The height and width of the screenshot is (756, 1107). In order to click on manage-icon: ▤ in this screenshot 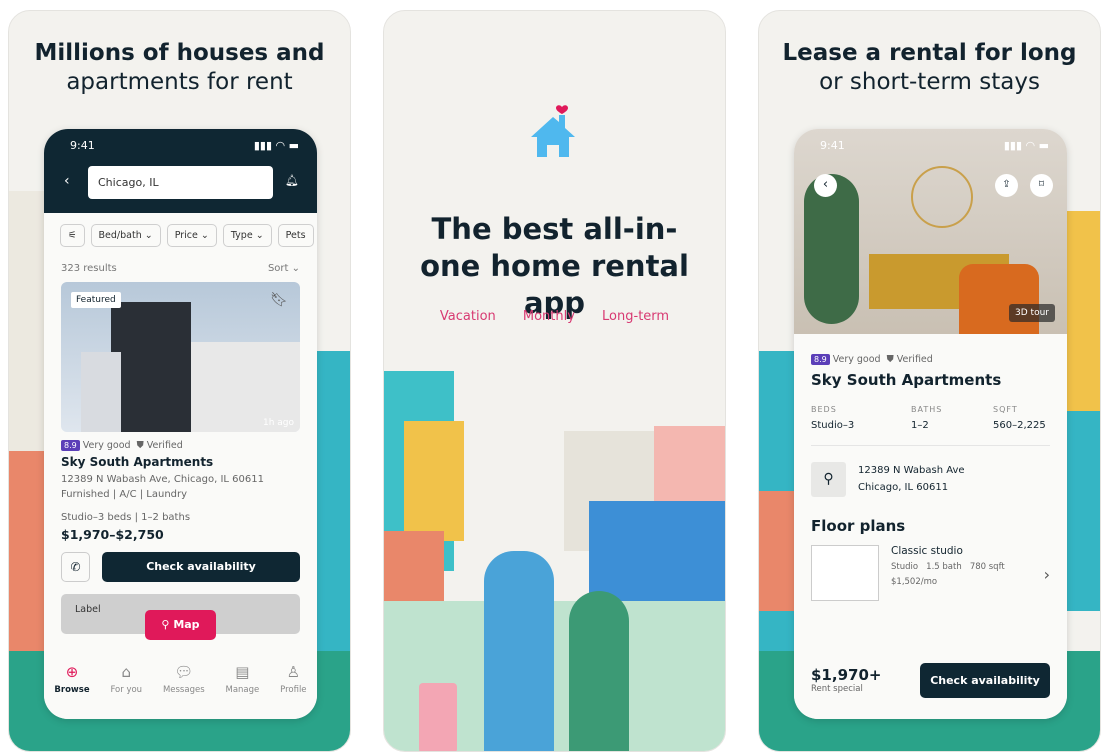, I will do `click(242, 672)`.